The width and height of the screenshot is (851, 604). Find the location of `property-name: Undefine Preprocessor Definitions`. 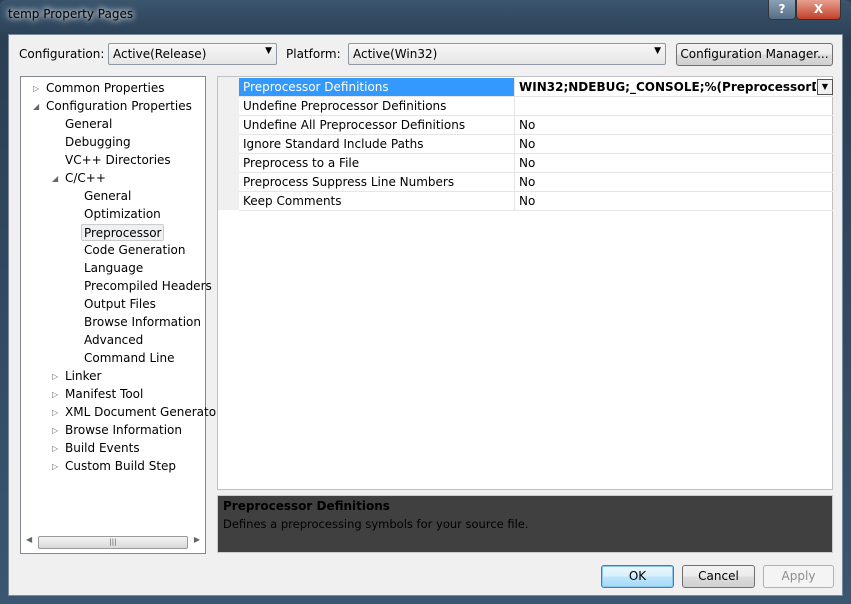

property-name: Undefine Preprocessor Definitions is located at coordinates (377, 106).